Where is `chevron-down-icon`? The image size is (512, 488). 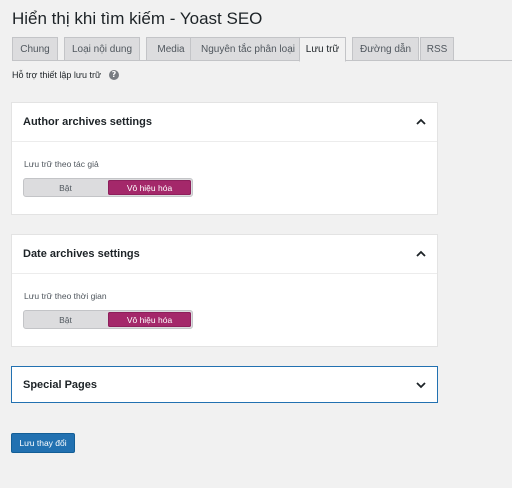
chevron-down-icon is located at coordinates (421, 385).